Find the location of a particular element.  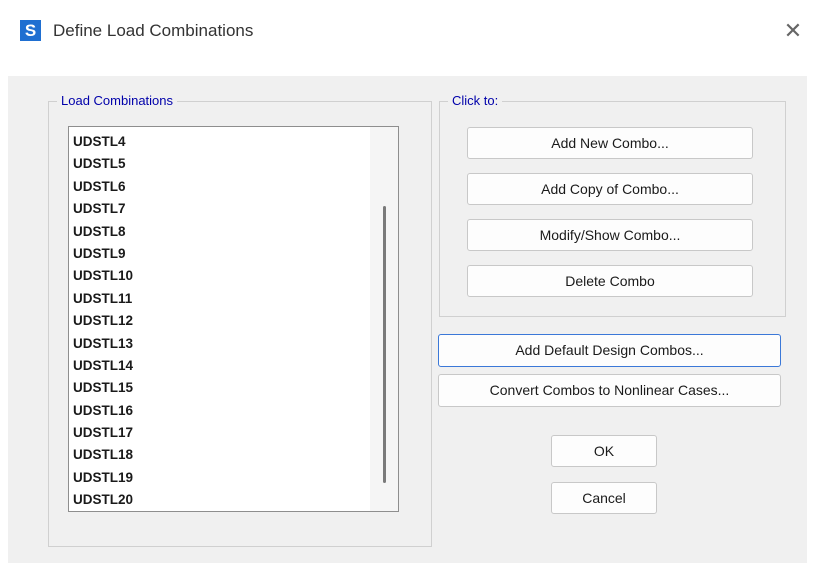

list-item: UDSTL17 is located at coordinates (219, 433).